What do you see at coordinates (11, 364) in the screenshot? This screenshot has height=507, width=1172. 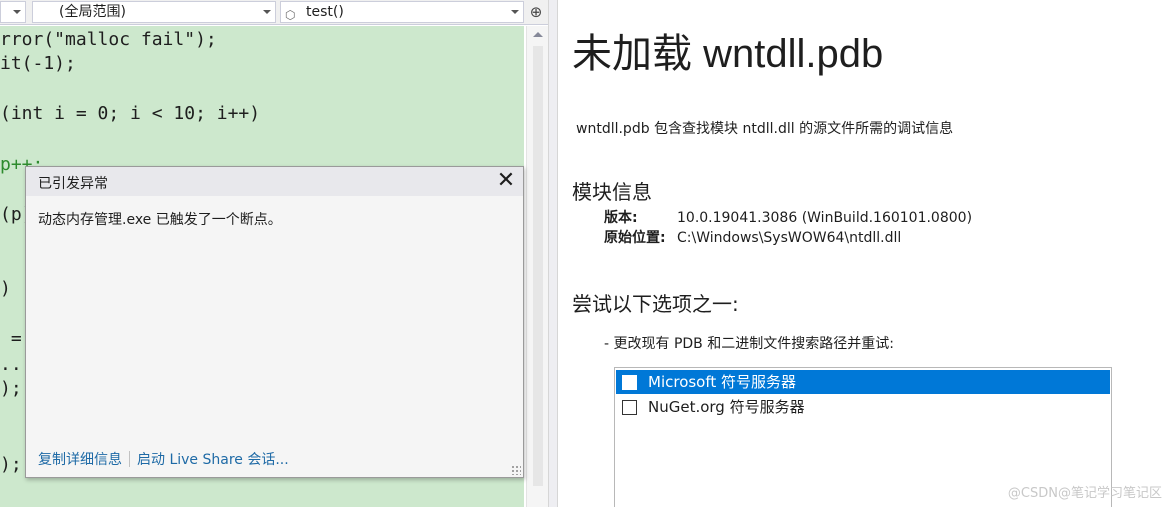 I see `code-line: ..` at bounding box center [11, 364].